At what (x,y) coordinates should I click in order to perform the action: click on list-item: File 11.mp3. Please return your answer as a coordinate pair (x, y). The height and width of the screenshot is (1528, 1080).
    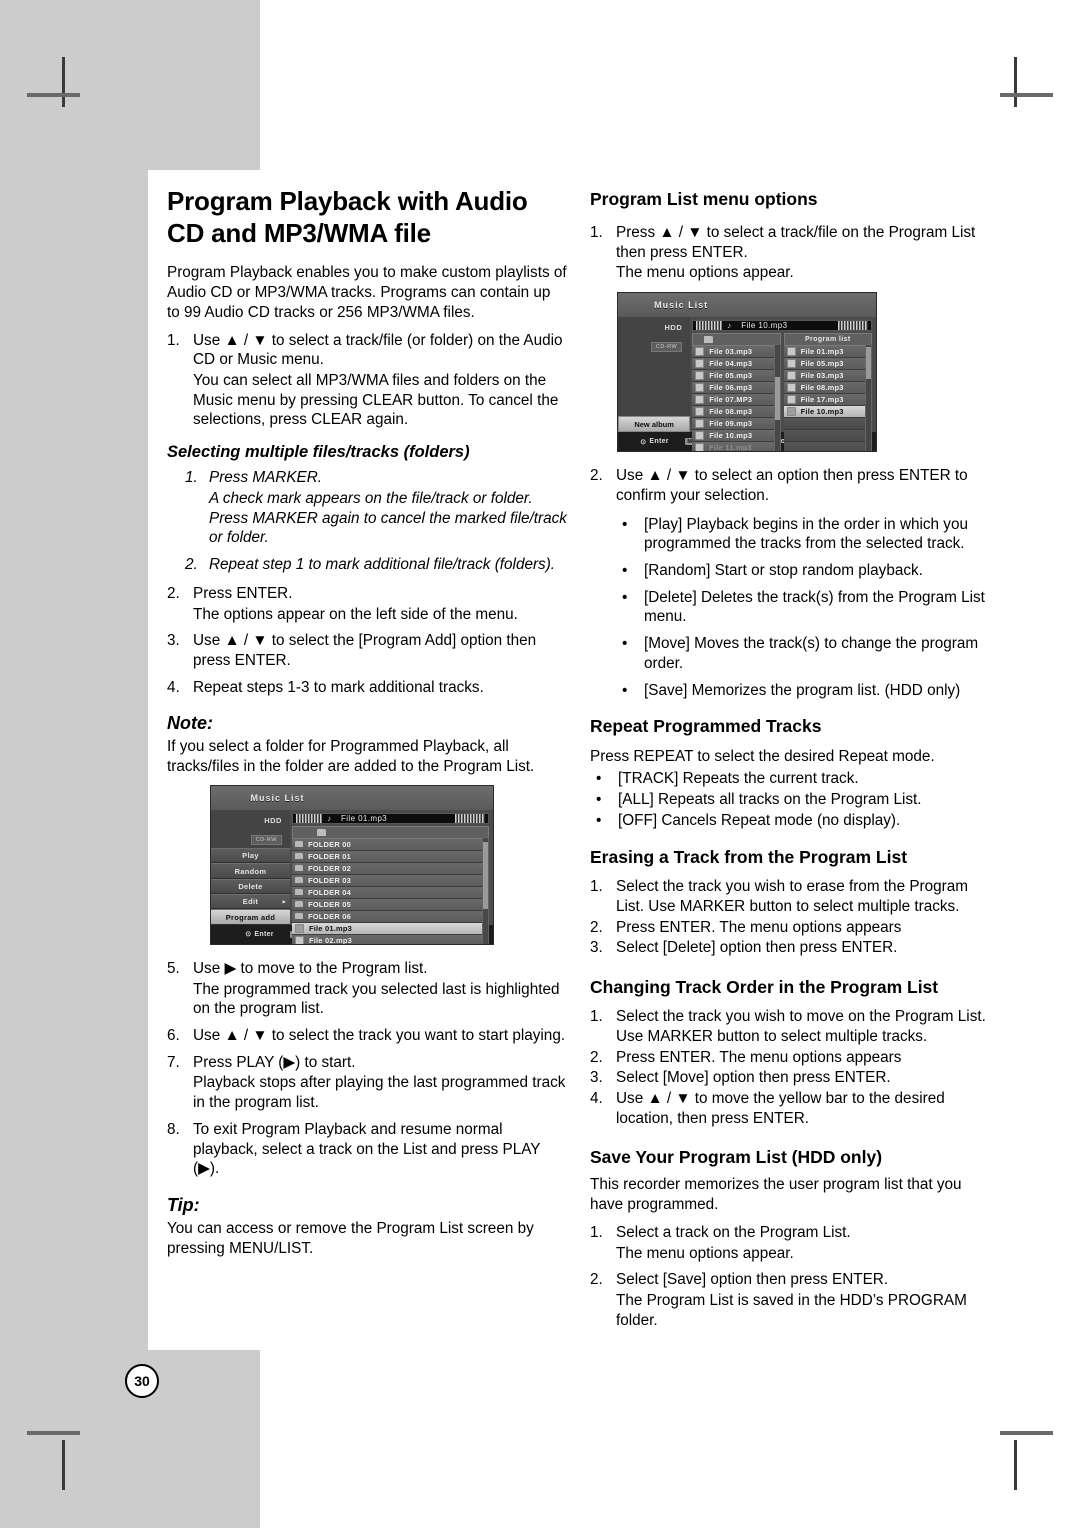
    Looking at the image, I should click on (736, 446).